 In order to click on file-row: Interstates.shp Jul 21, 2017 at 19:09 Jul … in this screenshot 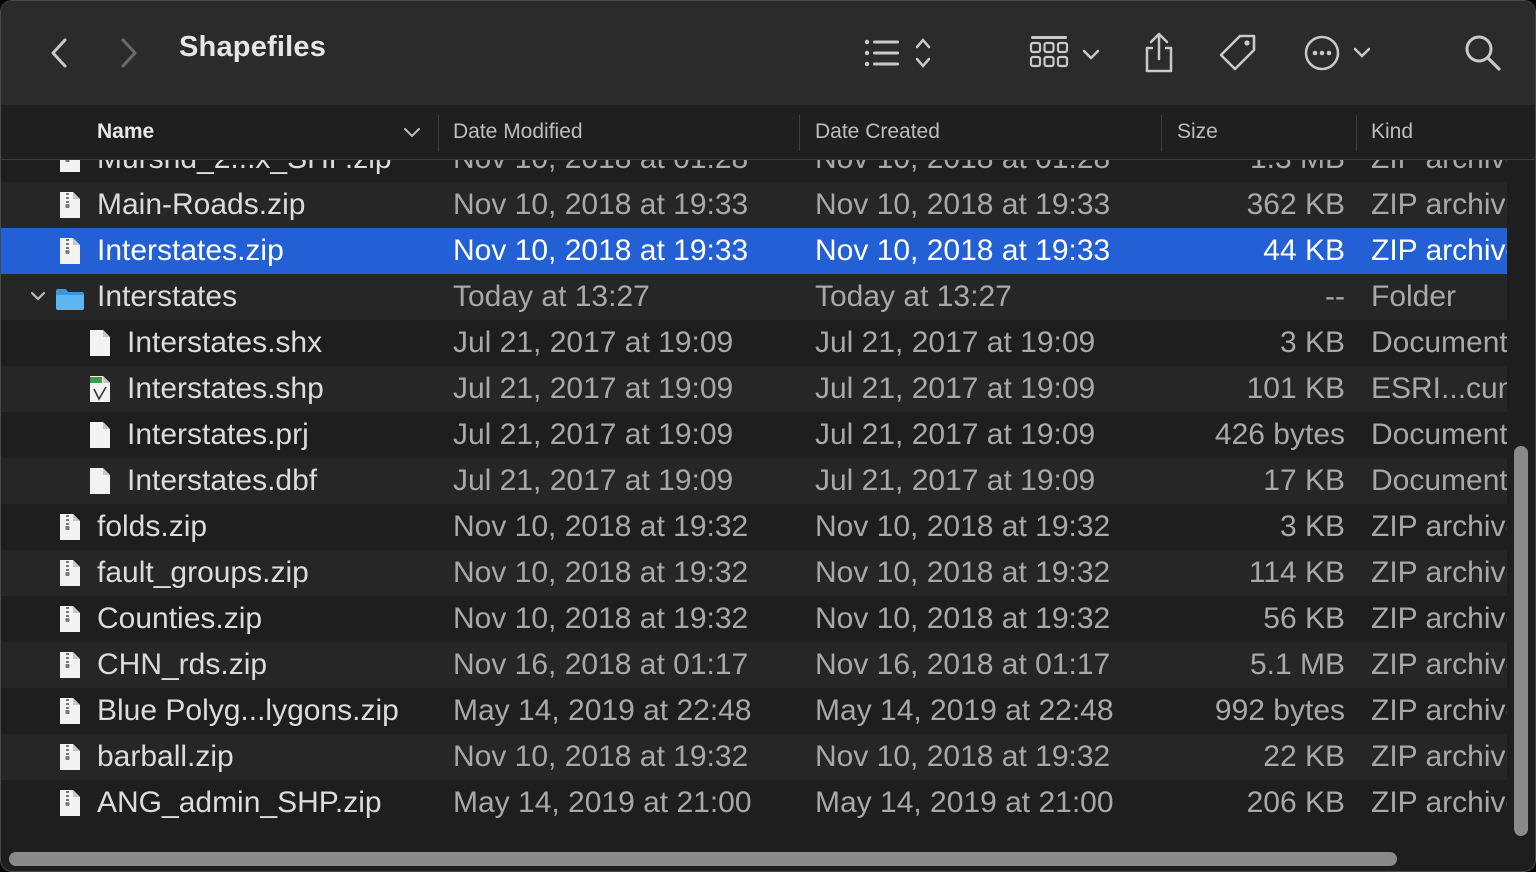, I will do `click(754, 389)`.